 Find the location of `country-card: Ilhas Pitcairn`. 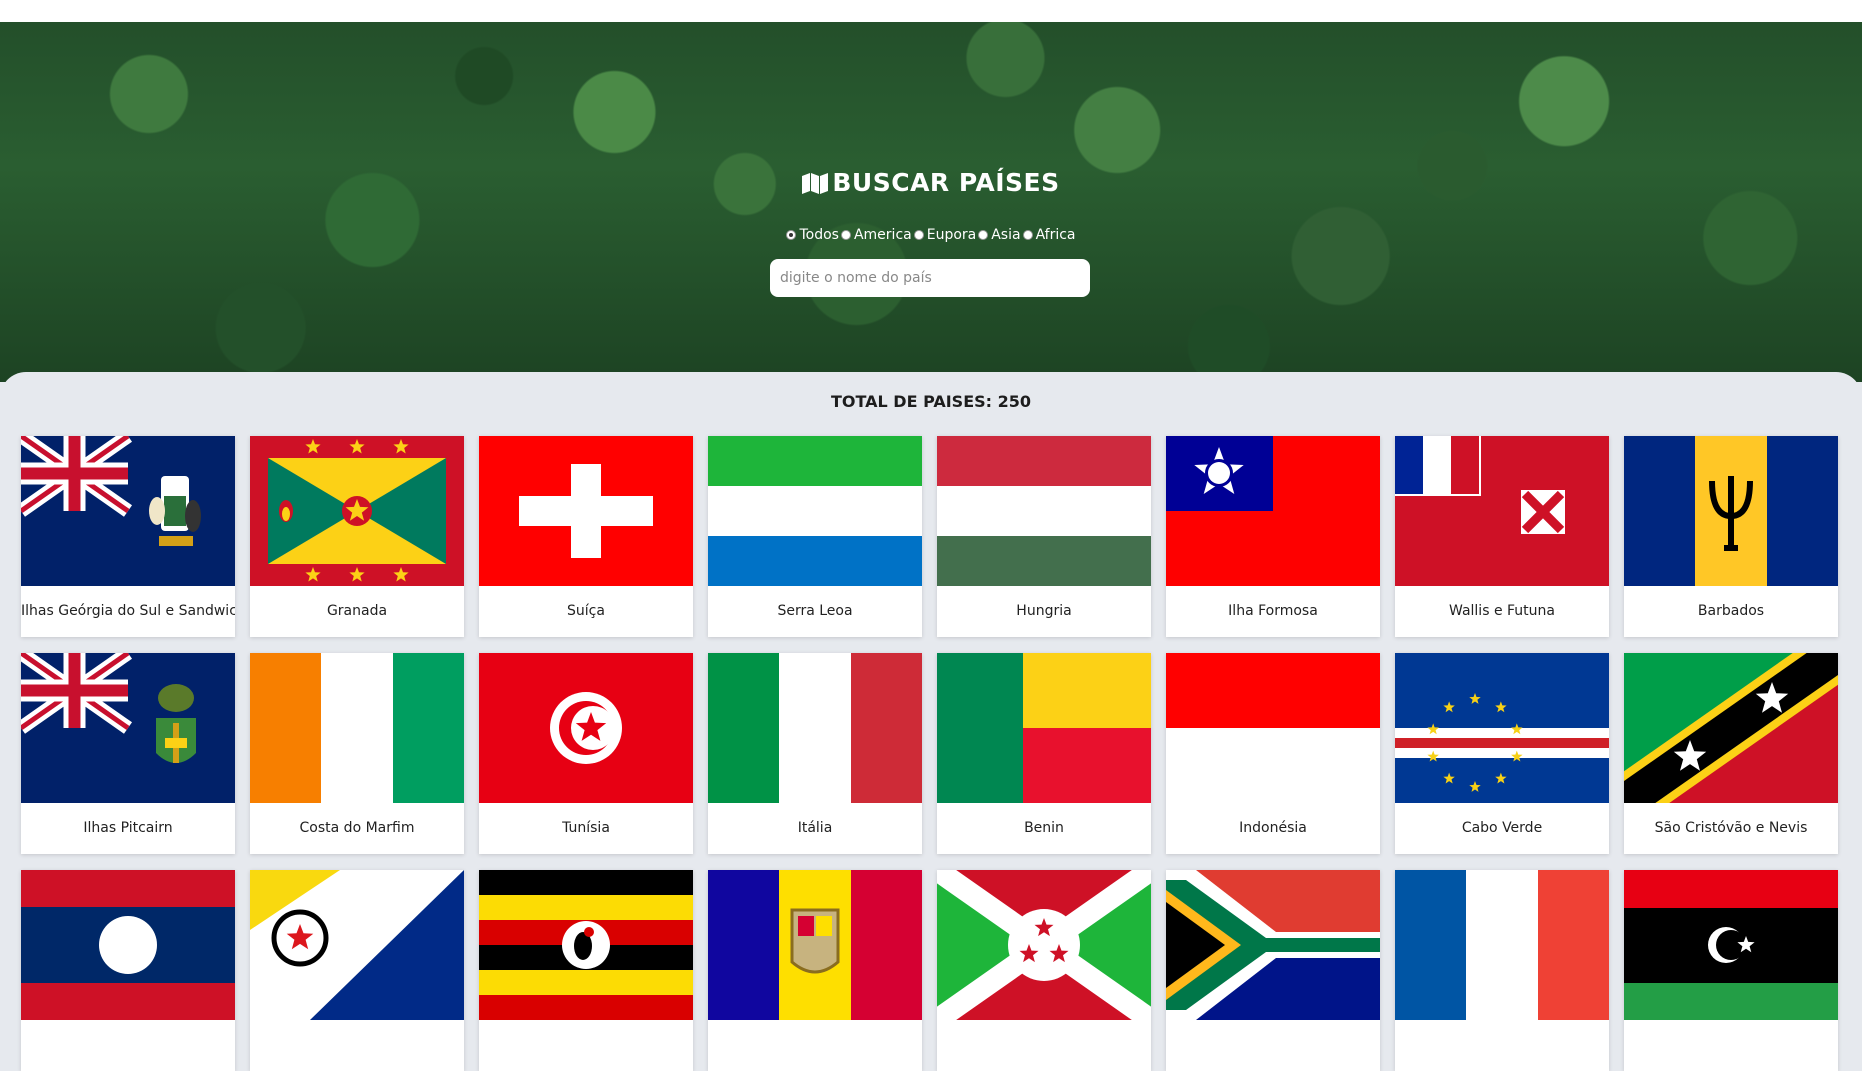

country-card: Ilhas Pitcairn is located at coordinates (128, 753).